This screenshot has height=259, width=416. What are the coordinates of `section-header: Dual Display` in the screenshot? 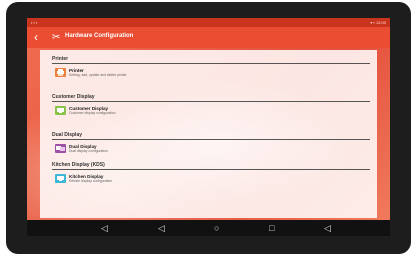 It's located at (211, 136).